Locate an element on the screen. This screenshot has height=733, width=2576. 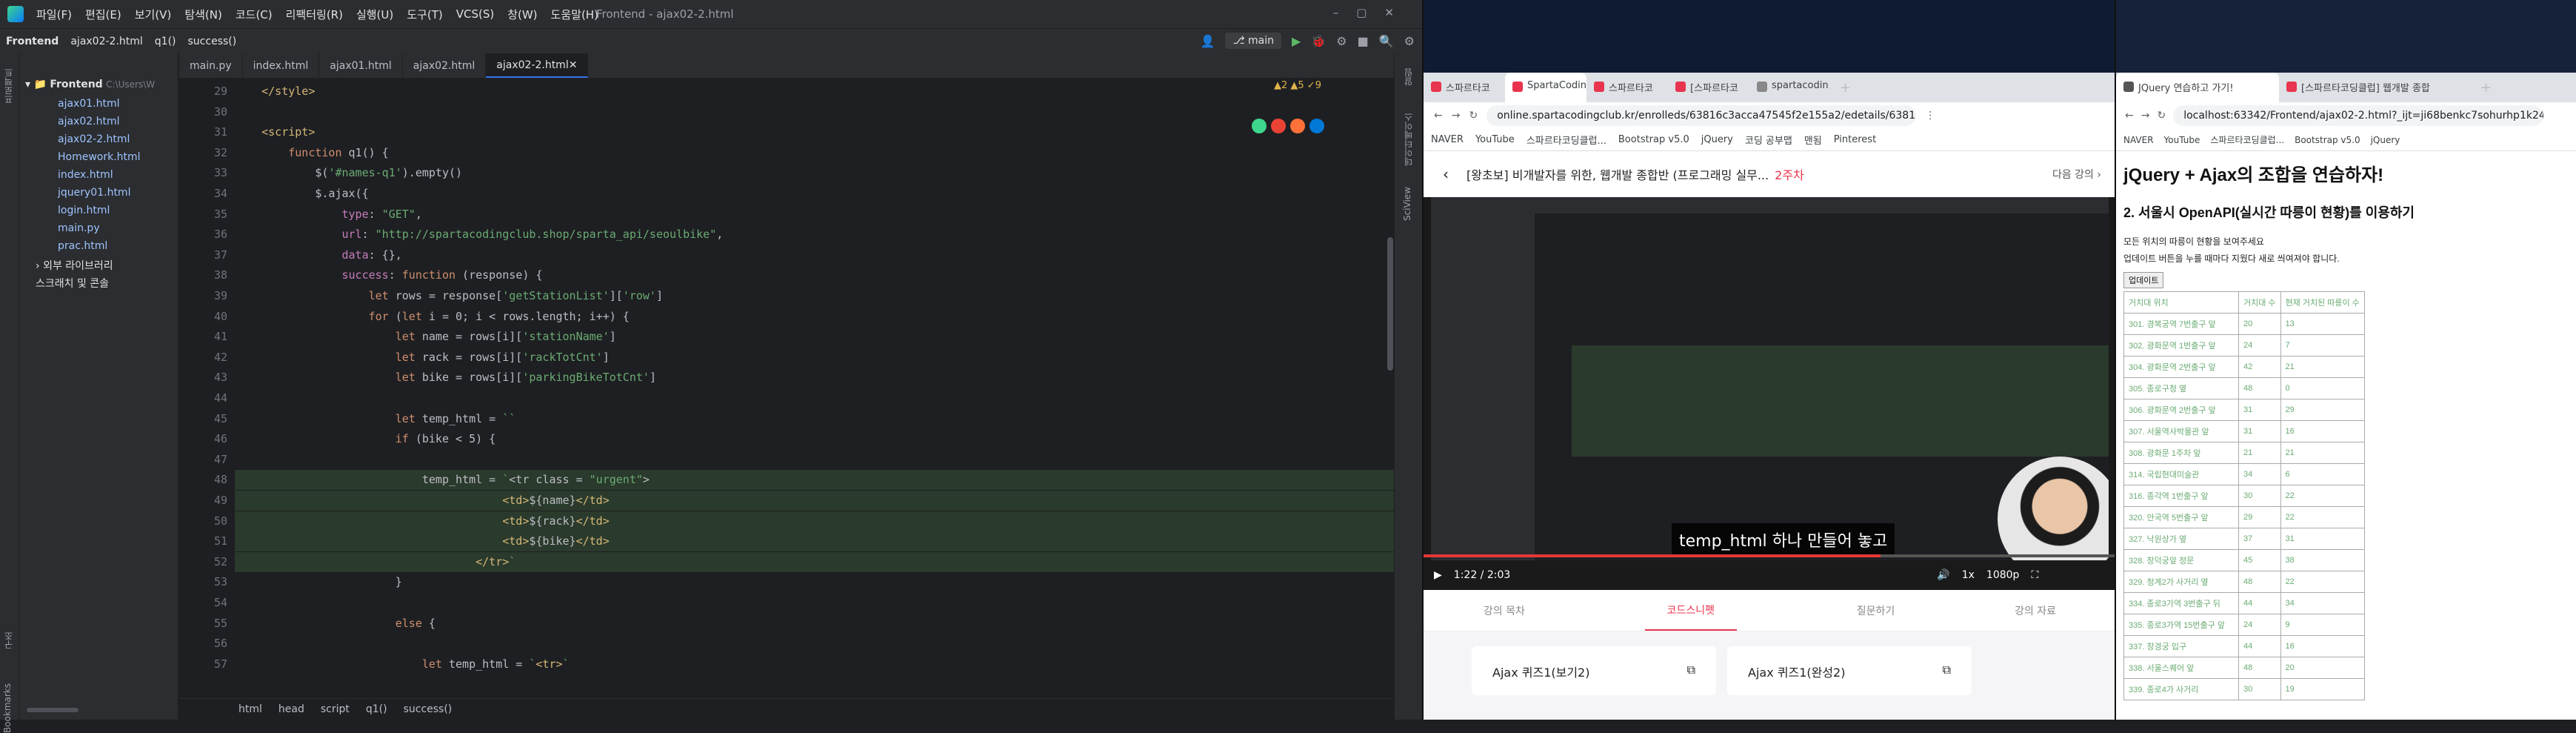
video-progress-bar is located at coordinates (1770, 555).